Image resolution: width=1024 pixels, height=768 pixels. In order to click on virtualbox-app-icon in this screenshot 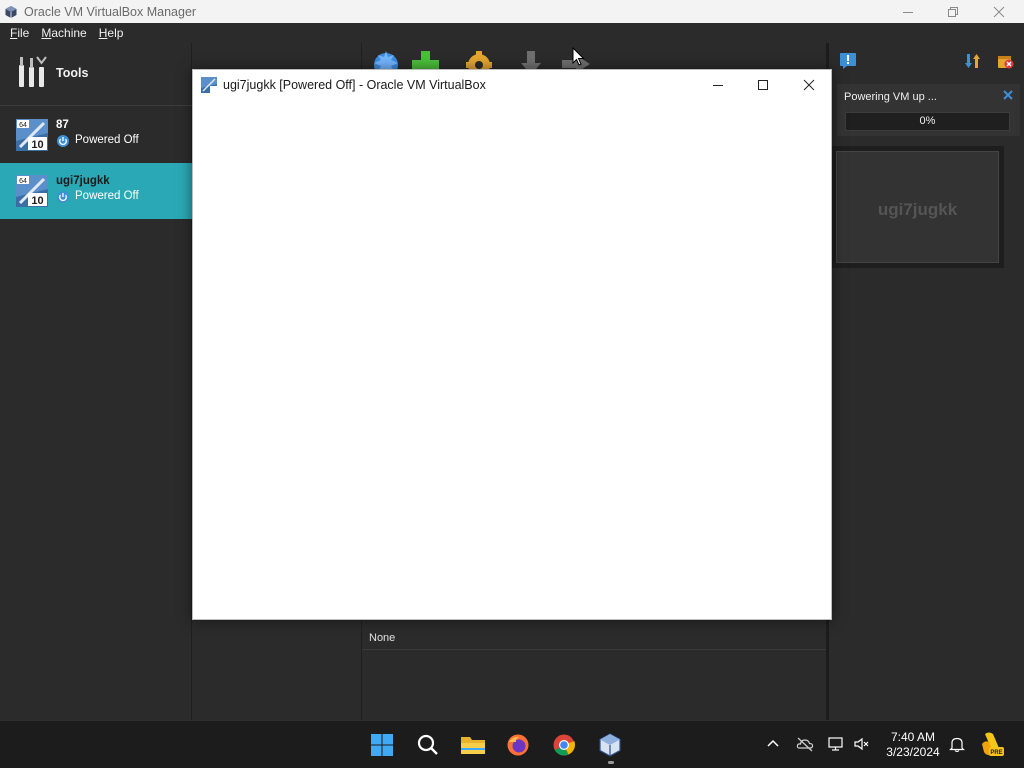, I will do `click(11, 11)`.